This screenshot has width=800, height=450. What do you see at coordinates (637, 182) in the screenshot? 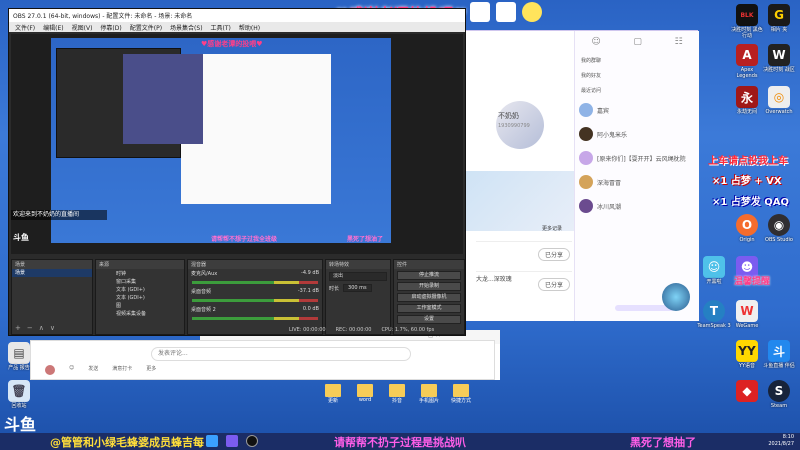
I see `list-item: 深海冒冒` at bounding box center [637, 182].